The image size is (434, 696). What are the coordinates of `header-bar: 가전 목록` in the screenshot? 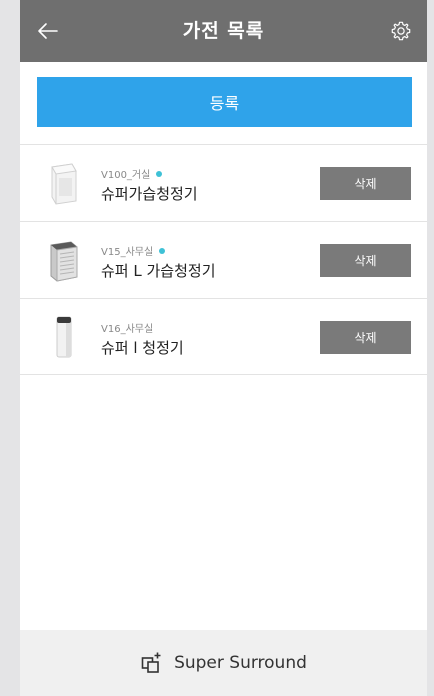 It's located at (223, 31).